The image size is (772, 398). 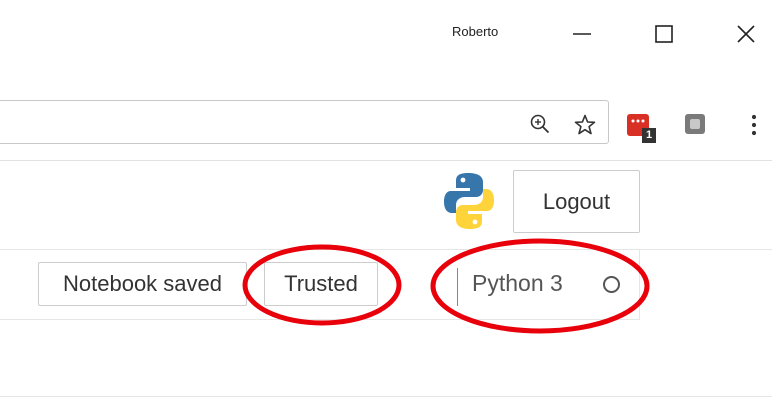 I want to click on trusted-indicator: Trusted, so click(x=321, y=284).